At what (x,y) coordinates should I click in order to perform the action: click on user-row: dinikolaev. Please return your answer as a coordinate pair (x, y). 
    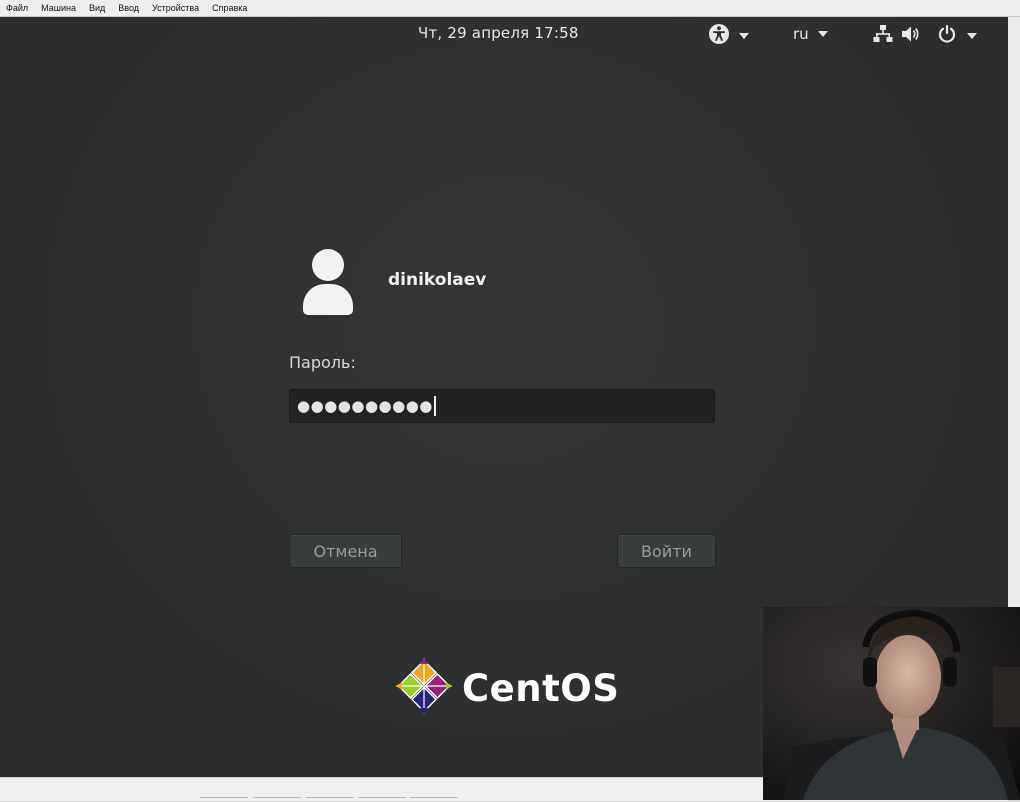
    Looking at the image, I should click on (393, 283).